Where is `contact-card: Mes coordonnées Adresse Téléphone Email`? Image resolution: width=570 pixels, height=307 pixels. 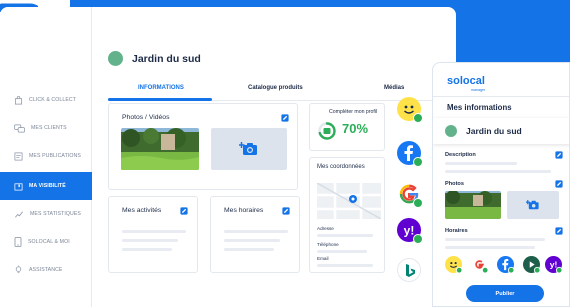
contact-card: Mes coordonnées Adresse Téléphone Email is located at coordinates (347, 215).